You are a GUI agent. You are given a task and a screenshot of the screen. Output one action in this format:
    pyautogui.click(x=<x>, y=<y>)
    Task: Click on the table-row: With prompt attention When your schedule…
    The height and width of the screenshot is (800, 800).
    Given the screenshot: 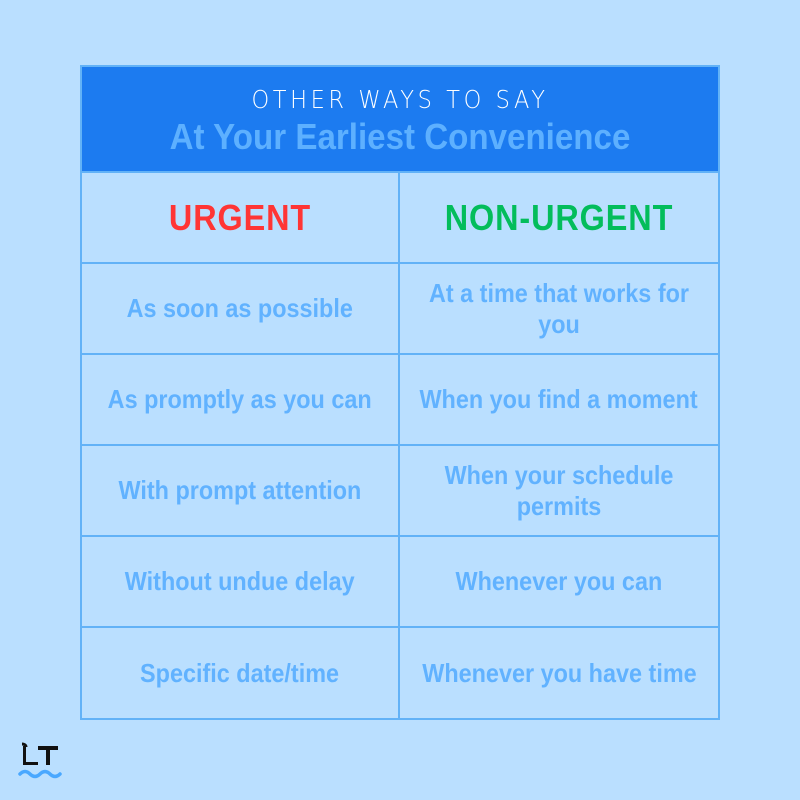 What is the action you would take?
    pyautogui.click(x=400, y=491)
    